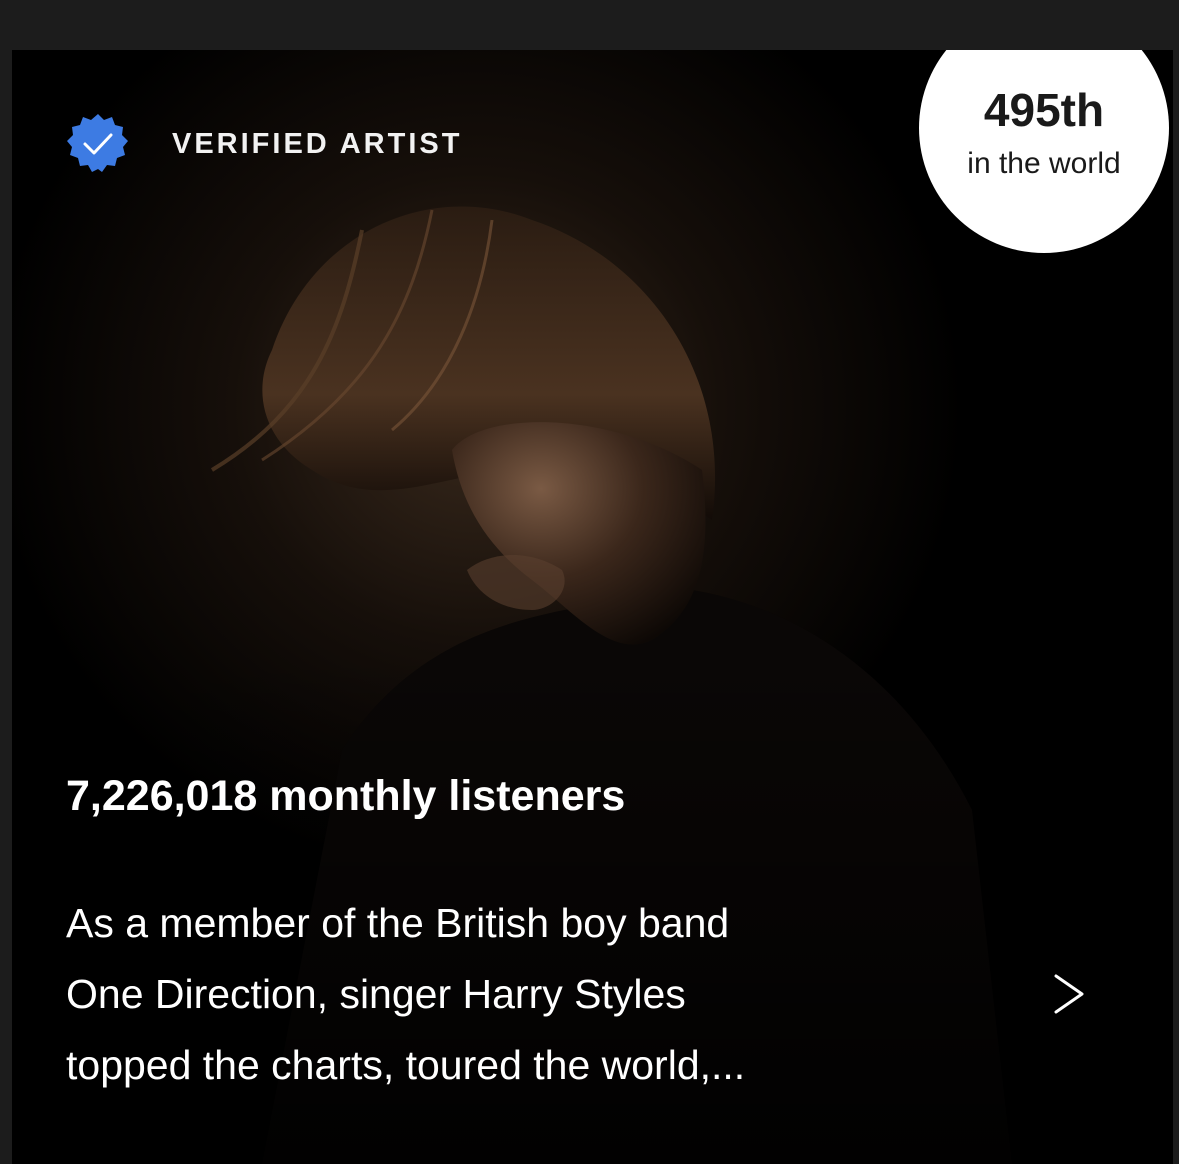  Describe the element at coordinates (1044, 163) in the screenshot. I see `world-rank-scope: in the world` at that location.